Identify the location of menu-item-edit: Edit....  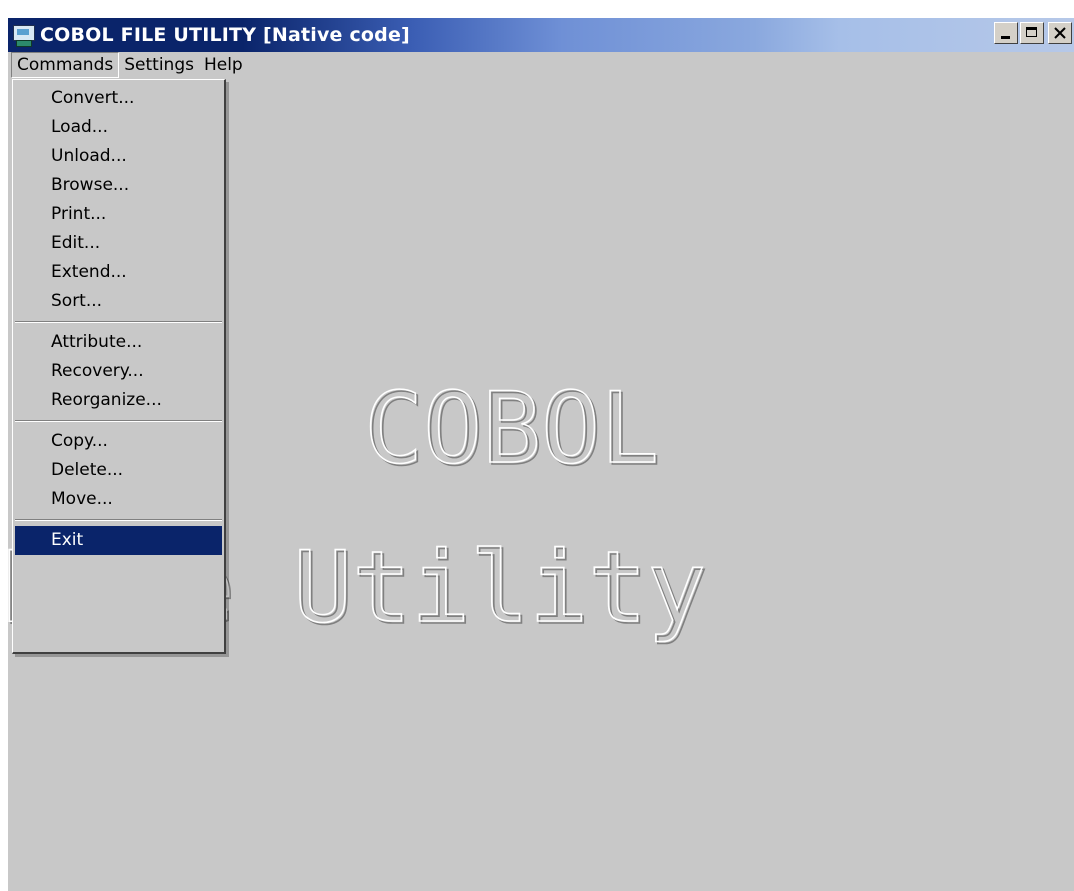
(118, 243).